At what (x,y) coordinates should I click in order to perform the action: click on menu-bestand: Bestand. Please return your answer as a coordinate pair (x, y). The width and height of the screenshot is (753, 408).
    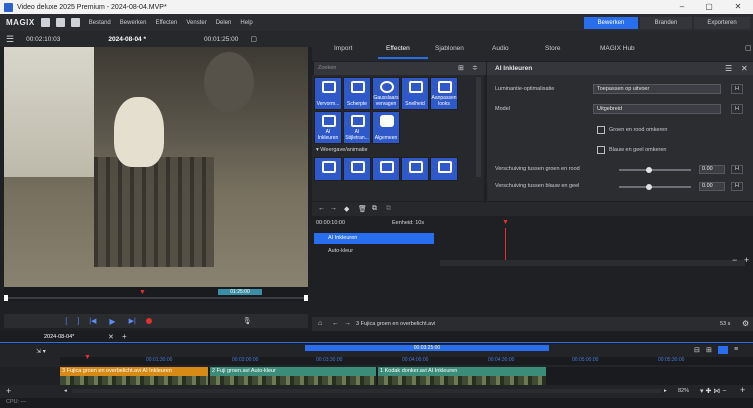
    Looking at the image, I should click on (100, 23).